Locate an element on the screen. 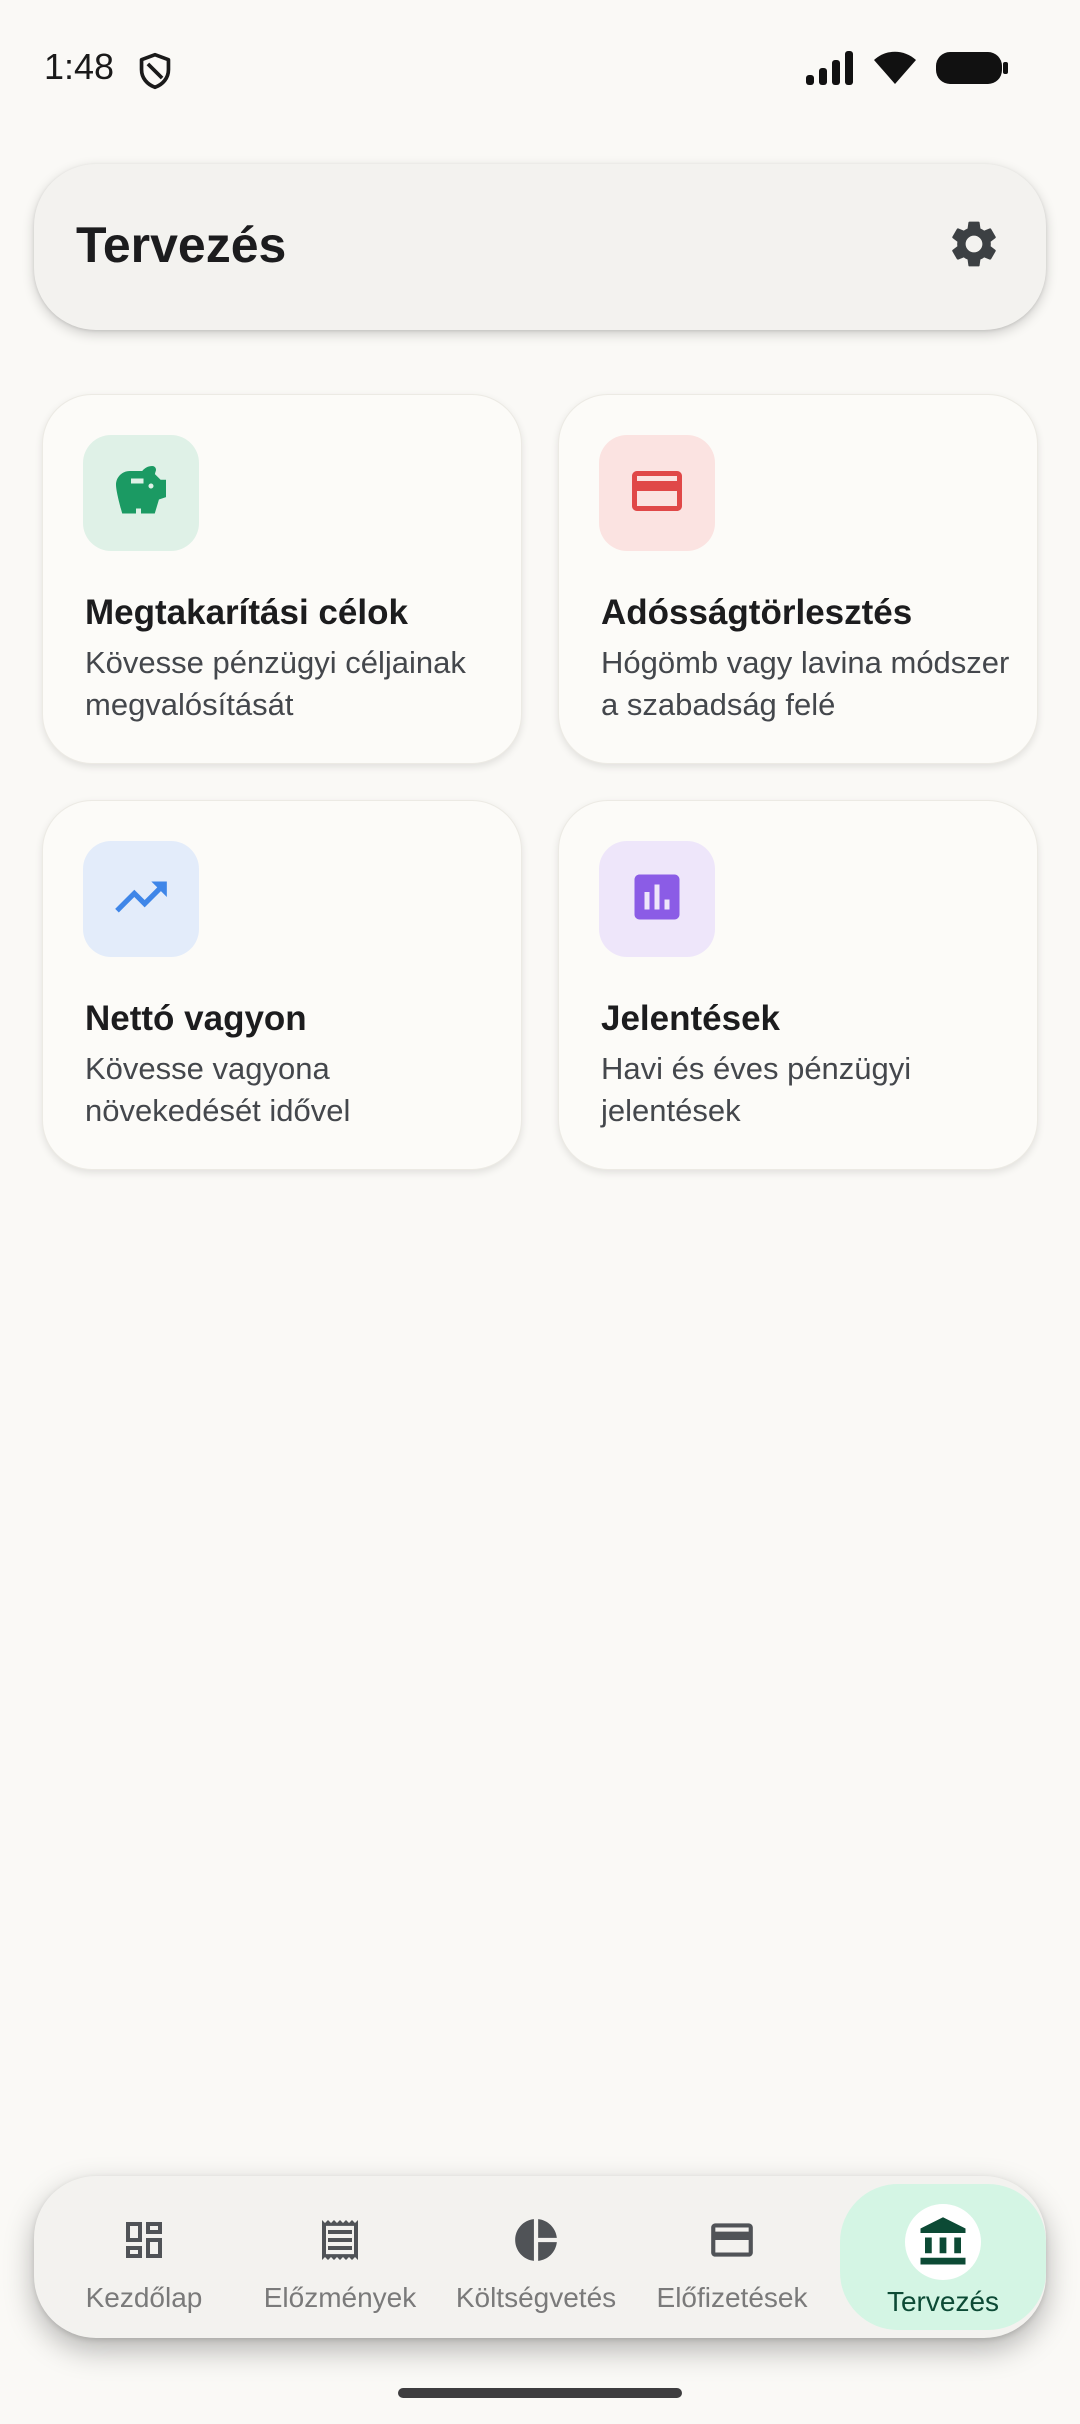 This screenshot has width=1080, height=2424. piggy-bank-icon is located at coordinates (141, 493).